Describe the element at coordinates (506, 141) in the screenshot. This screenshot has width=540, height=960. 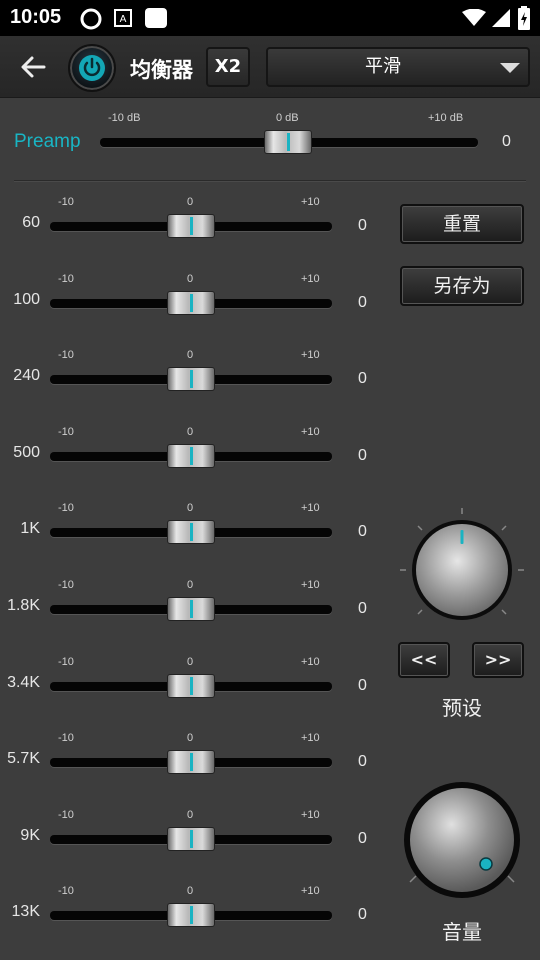
I see `preamp-value: 0` at that location.